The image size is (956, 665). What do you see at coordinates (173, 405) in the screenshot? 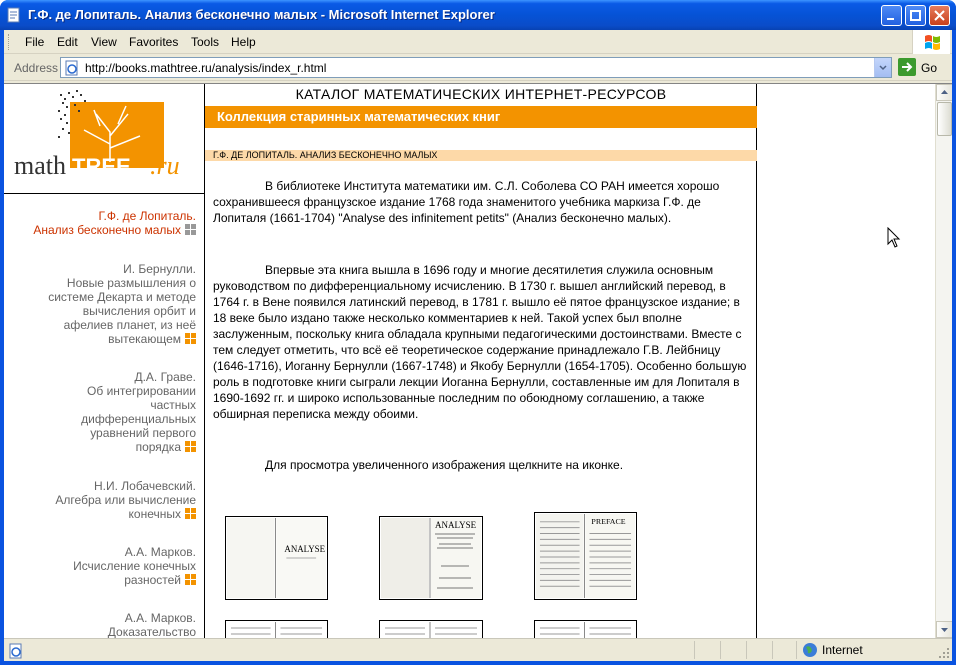
I see `nav-line: частных` at bounding box center [173, 405].